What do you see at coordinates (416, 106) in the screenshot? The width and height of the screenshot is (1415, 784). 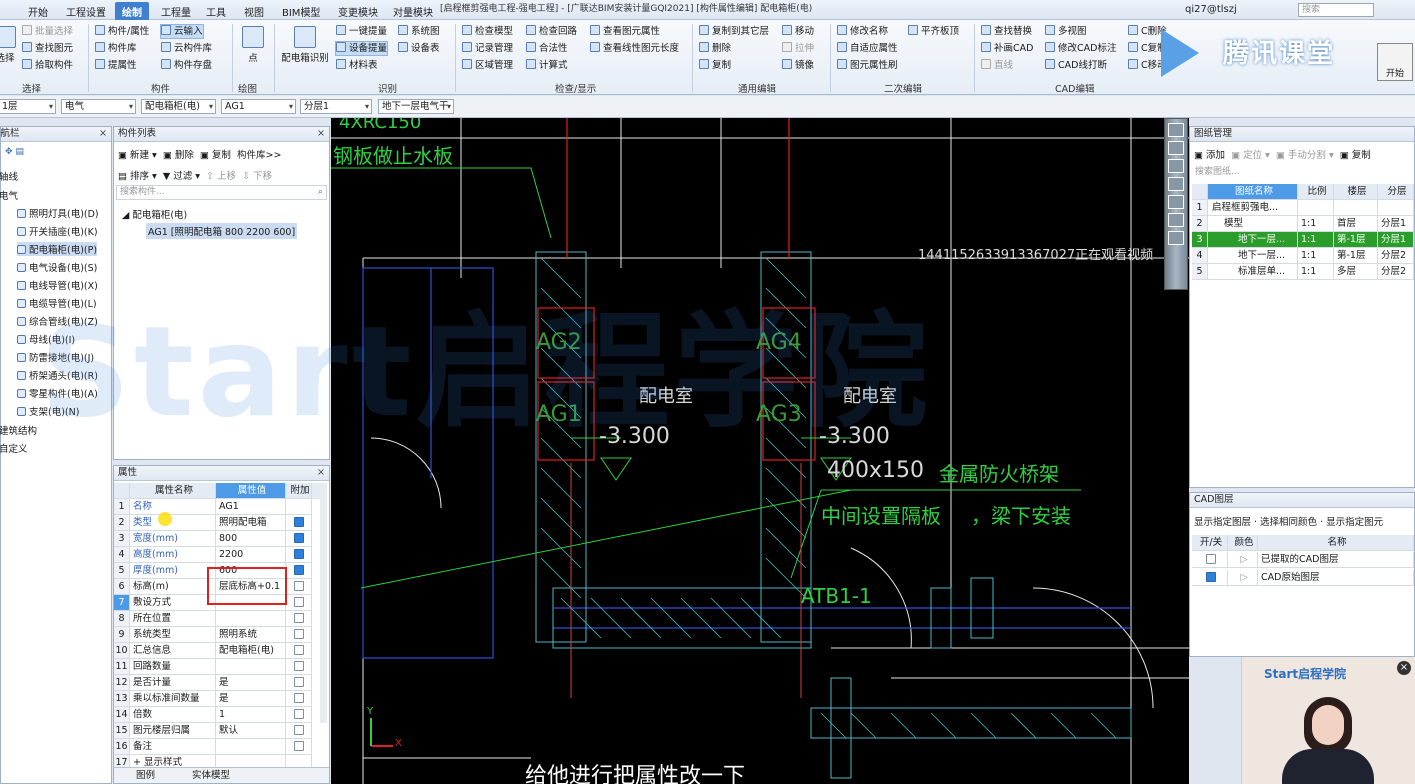 I see `drawing-select: 地下一层电气干 ▾` at bounding box center [416, 106].